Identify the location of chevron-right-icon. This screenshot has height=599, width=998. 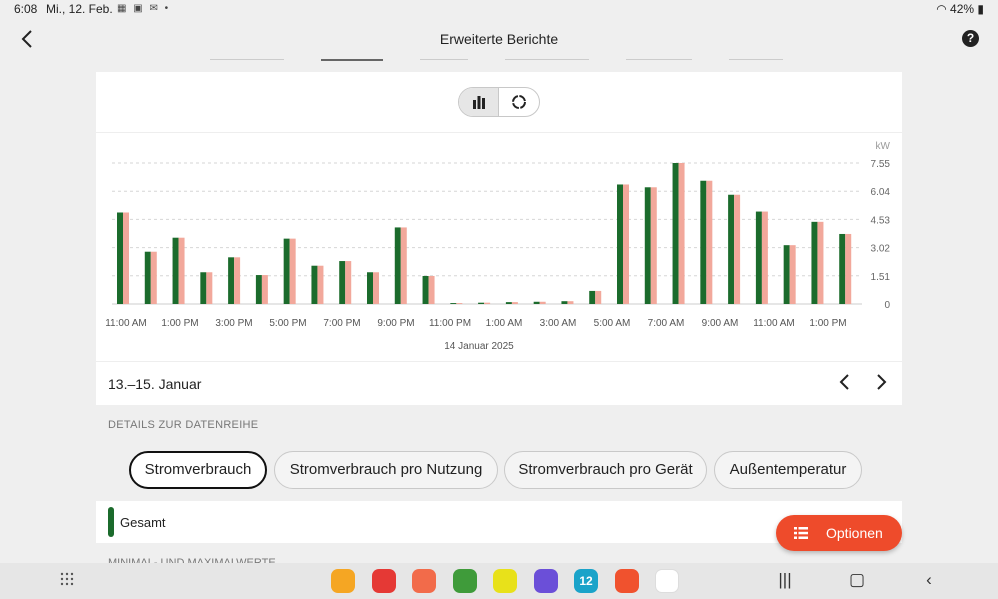
(881, 385).